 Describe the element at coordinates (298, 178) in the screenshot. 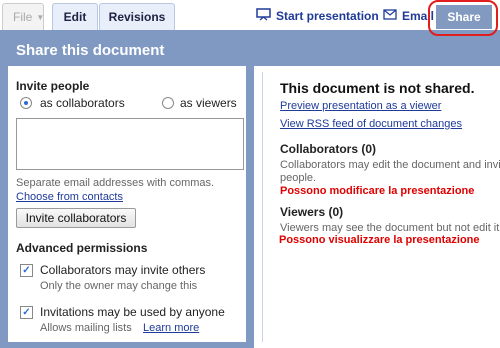

I see `collaborators-description-cont: people.` at that location.